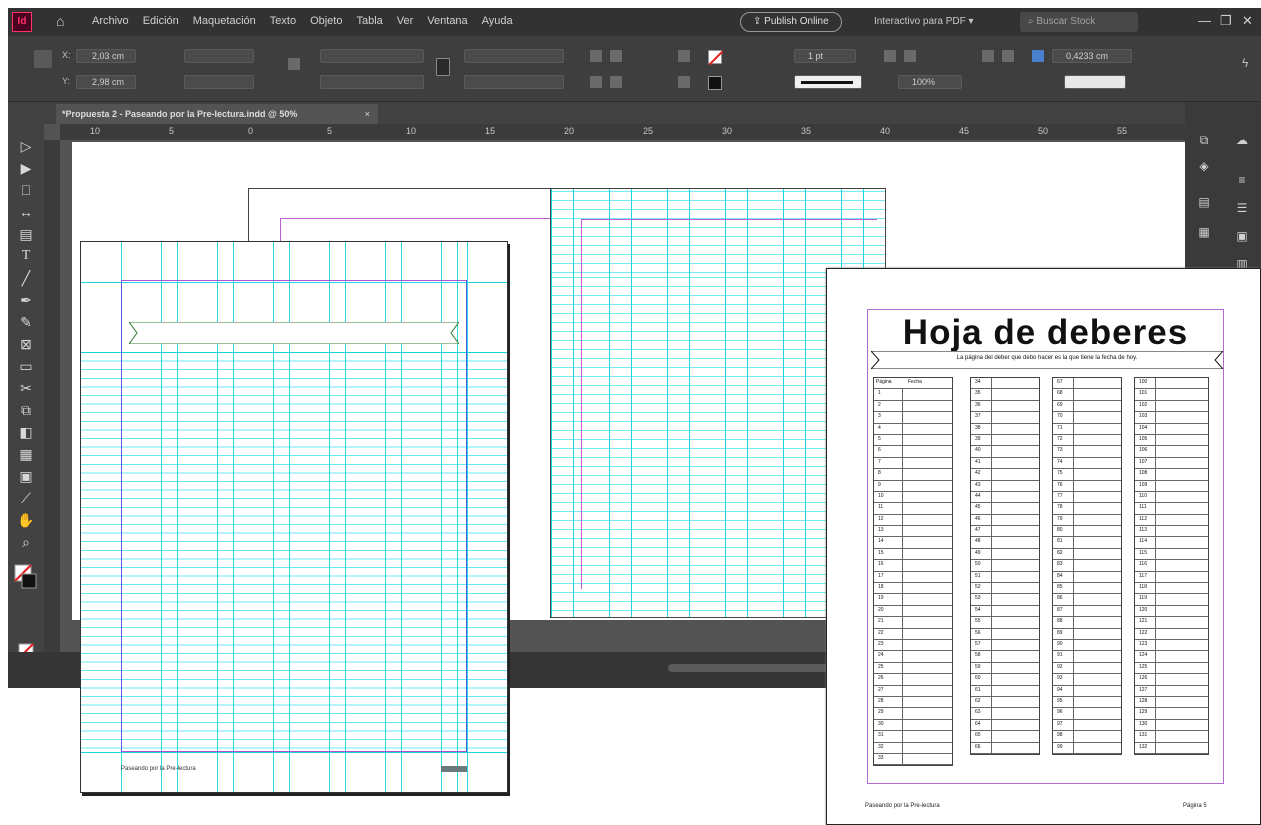  What do you see at coordinates (326, 21) in the screenshot?
I see `menu-item: Objeto` at bounding box center [326, 21].